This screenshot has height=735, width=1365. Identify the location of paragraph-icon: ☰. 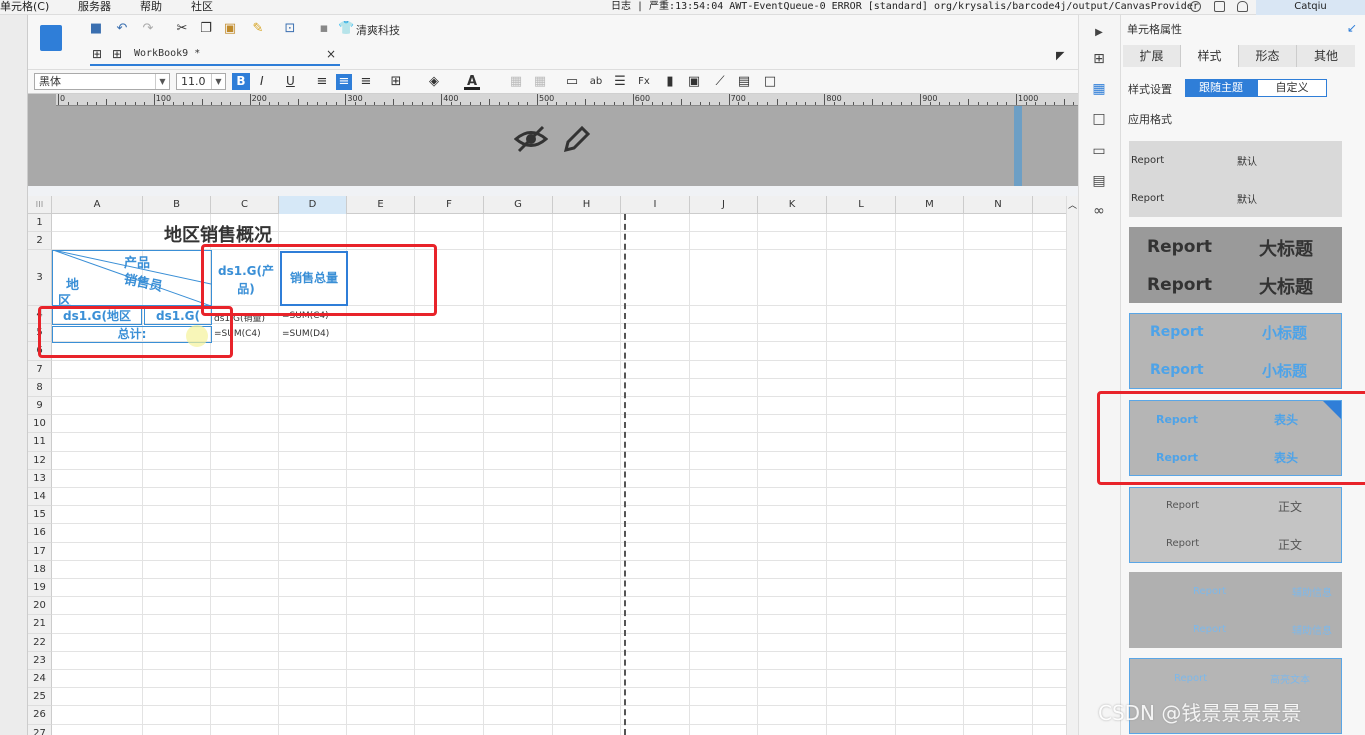
(620, 82).